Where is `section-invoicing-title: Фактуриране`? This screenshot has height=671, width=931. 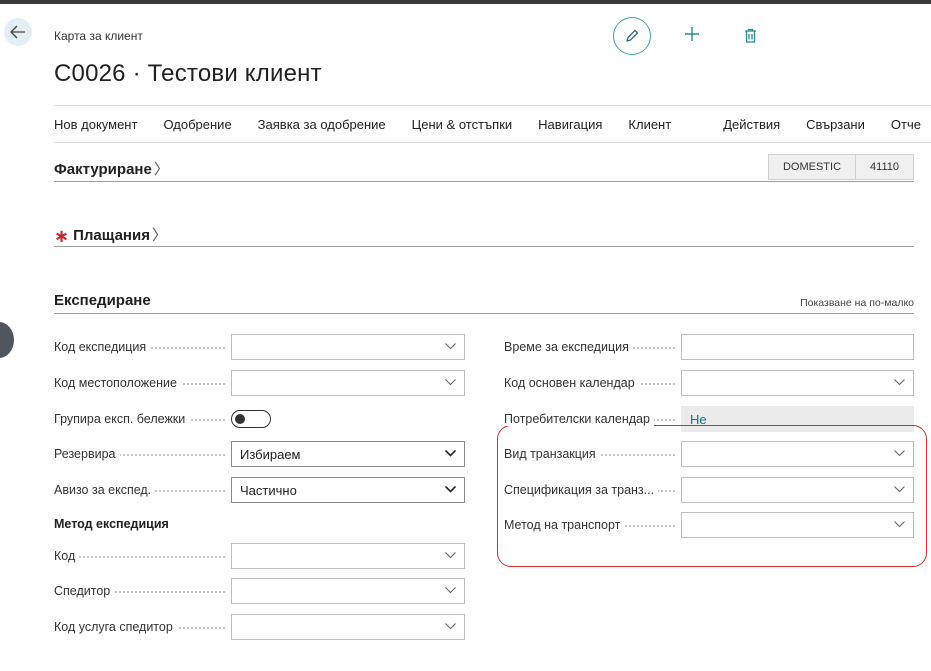
section-invoicing-title: Фактуриране is located at coordinates (103, 169).